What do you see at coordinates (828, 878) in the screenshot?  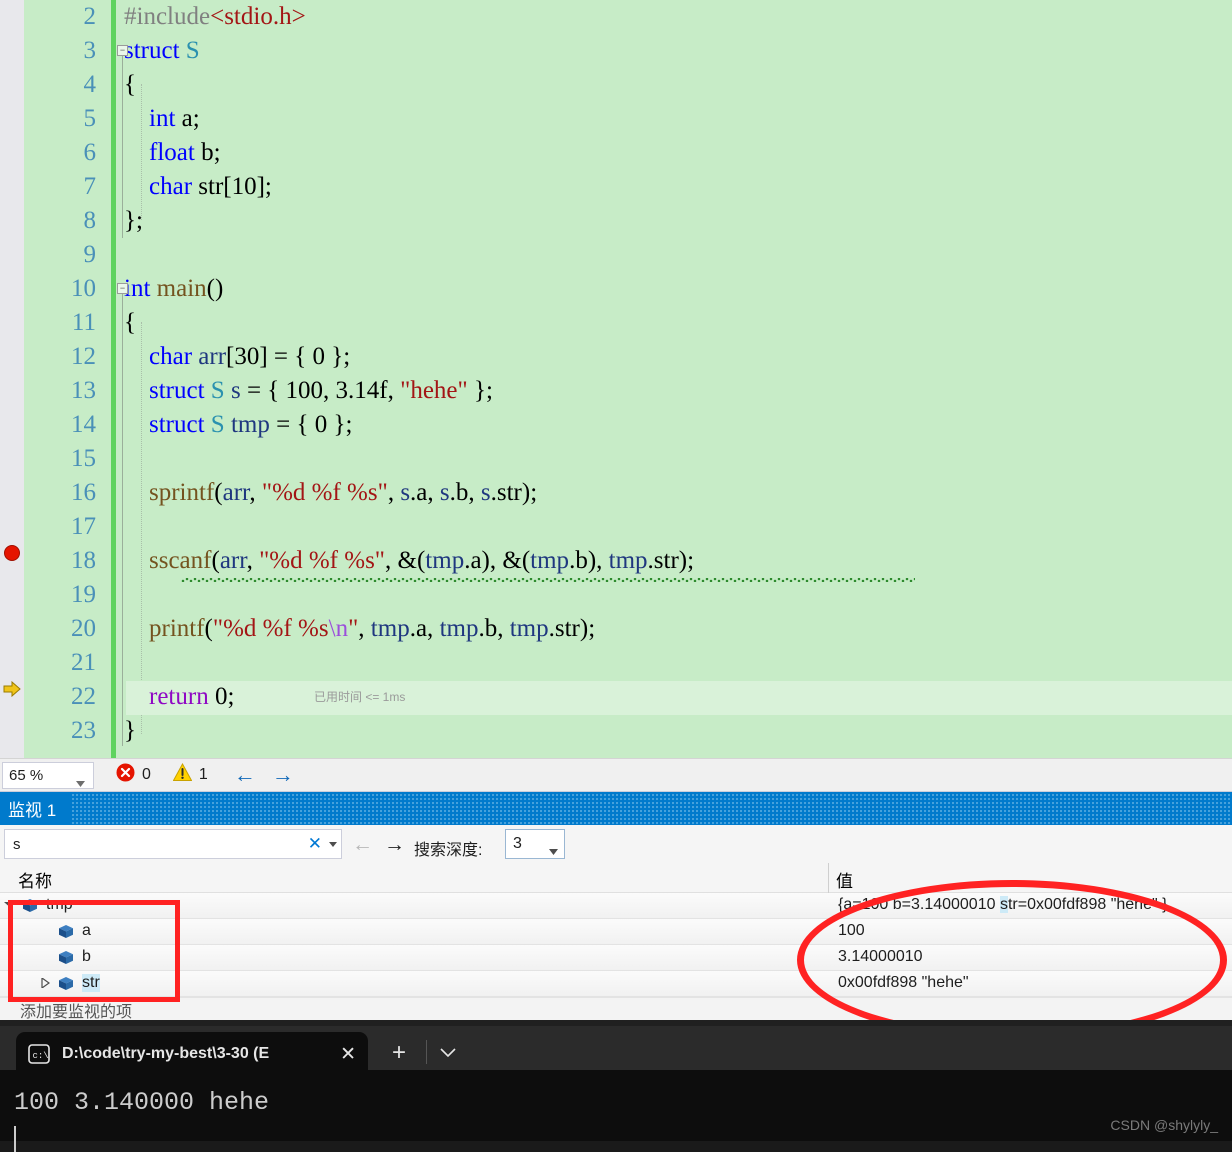 I see `column-separator` at bounding box center [828, 878].